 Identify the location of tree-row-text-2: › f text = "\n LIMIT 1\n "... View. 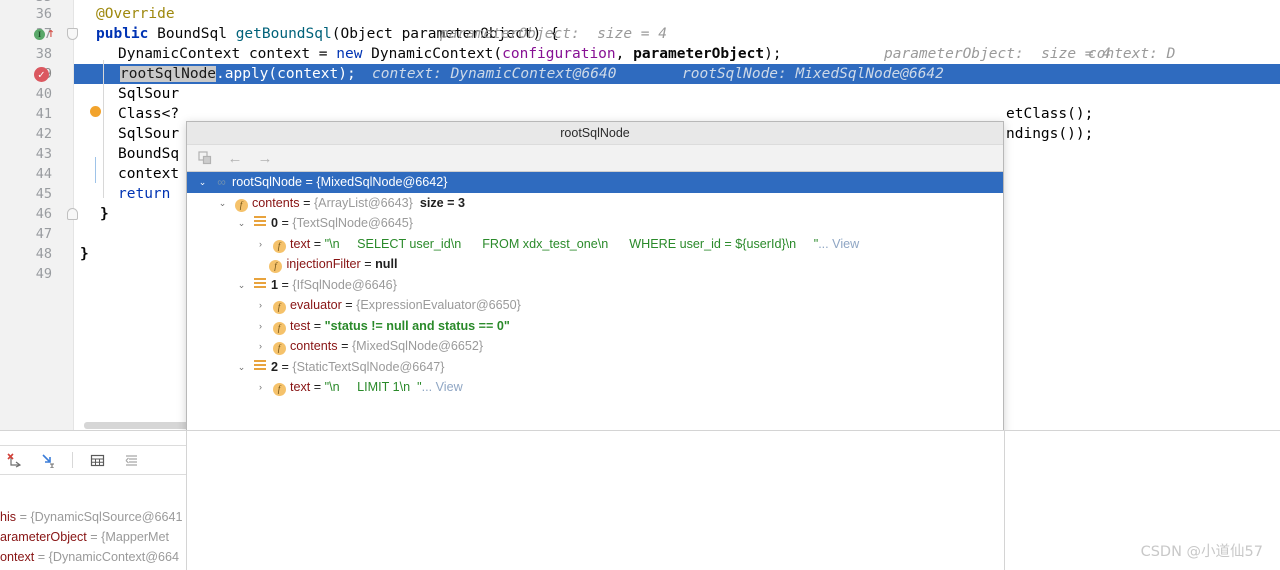
(595, 387).